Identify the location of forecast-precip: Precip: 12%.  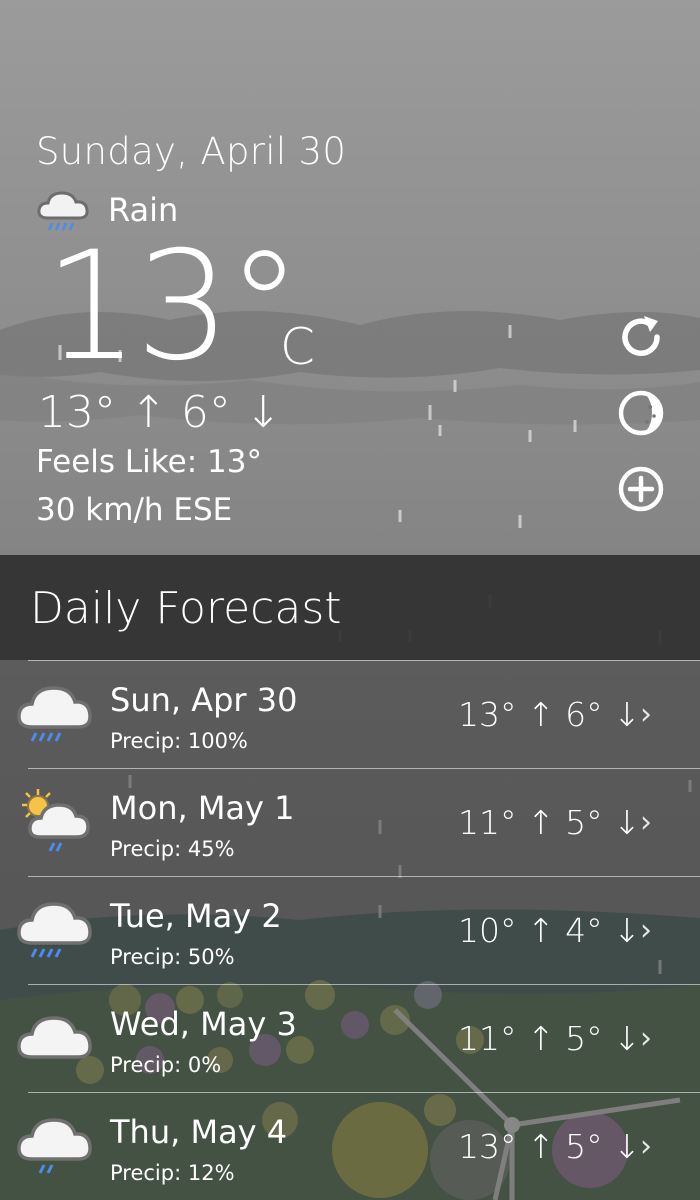
(172, 1173).